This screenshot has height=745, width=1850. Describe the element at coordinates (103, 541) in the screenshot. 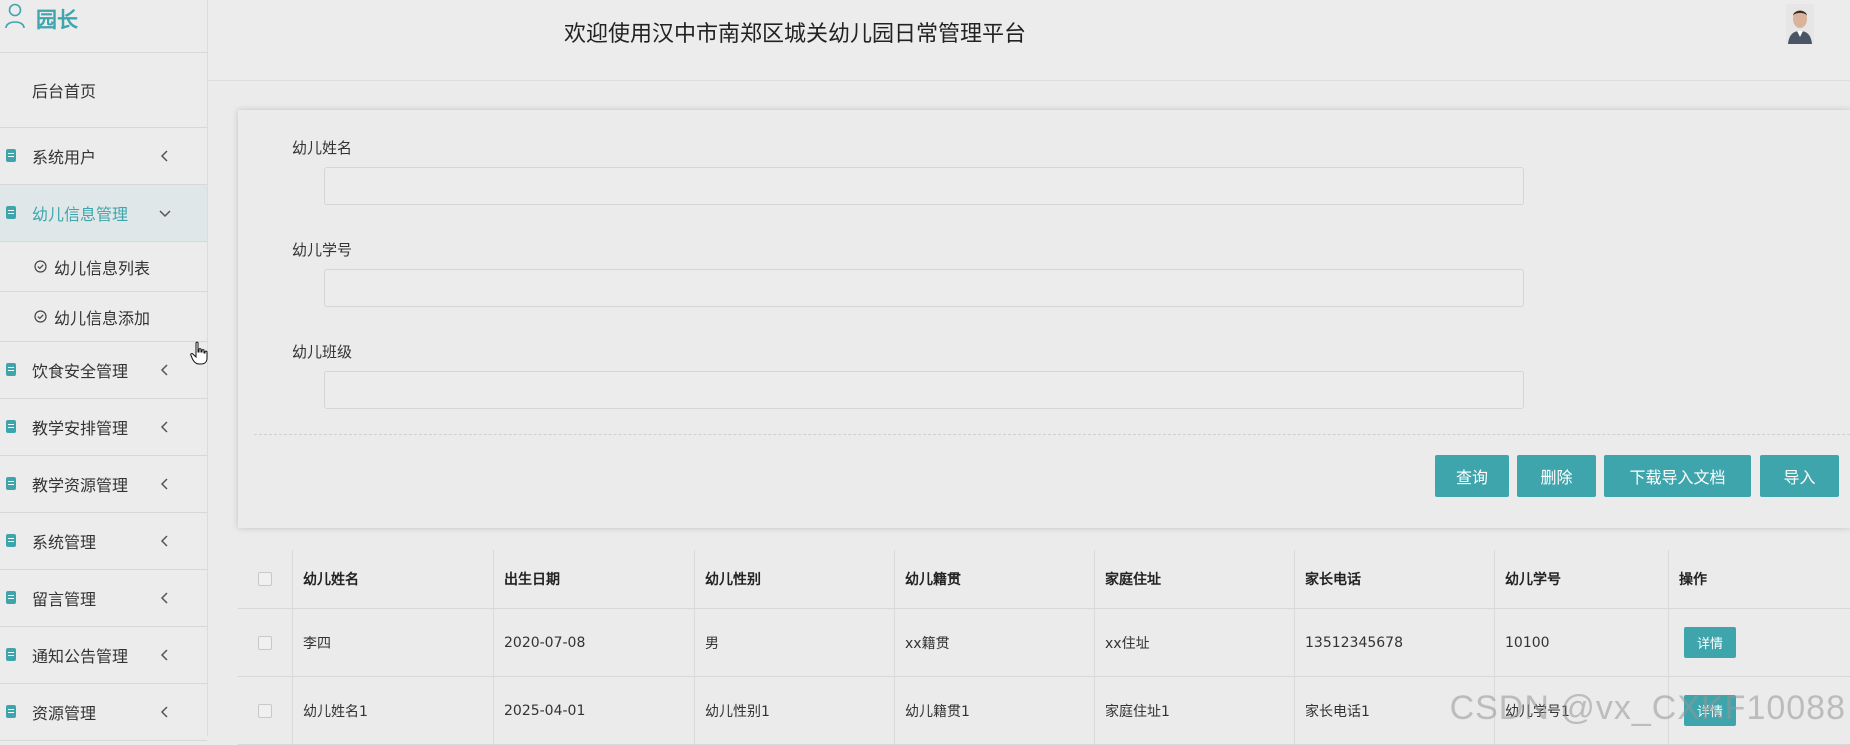

I see `sidebar-item-system-management: 系统管理` at that location.